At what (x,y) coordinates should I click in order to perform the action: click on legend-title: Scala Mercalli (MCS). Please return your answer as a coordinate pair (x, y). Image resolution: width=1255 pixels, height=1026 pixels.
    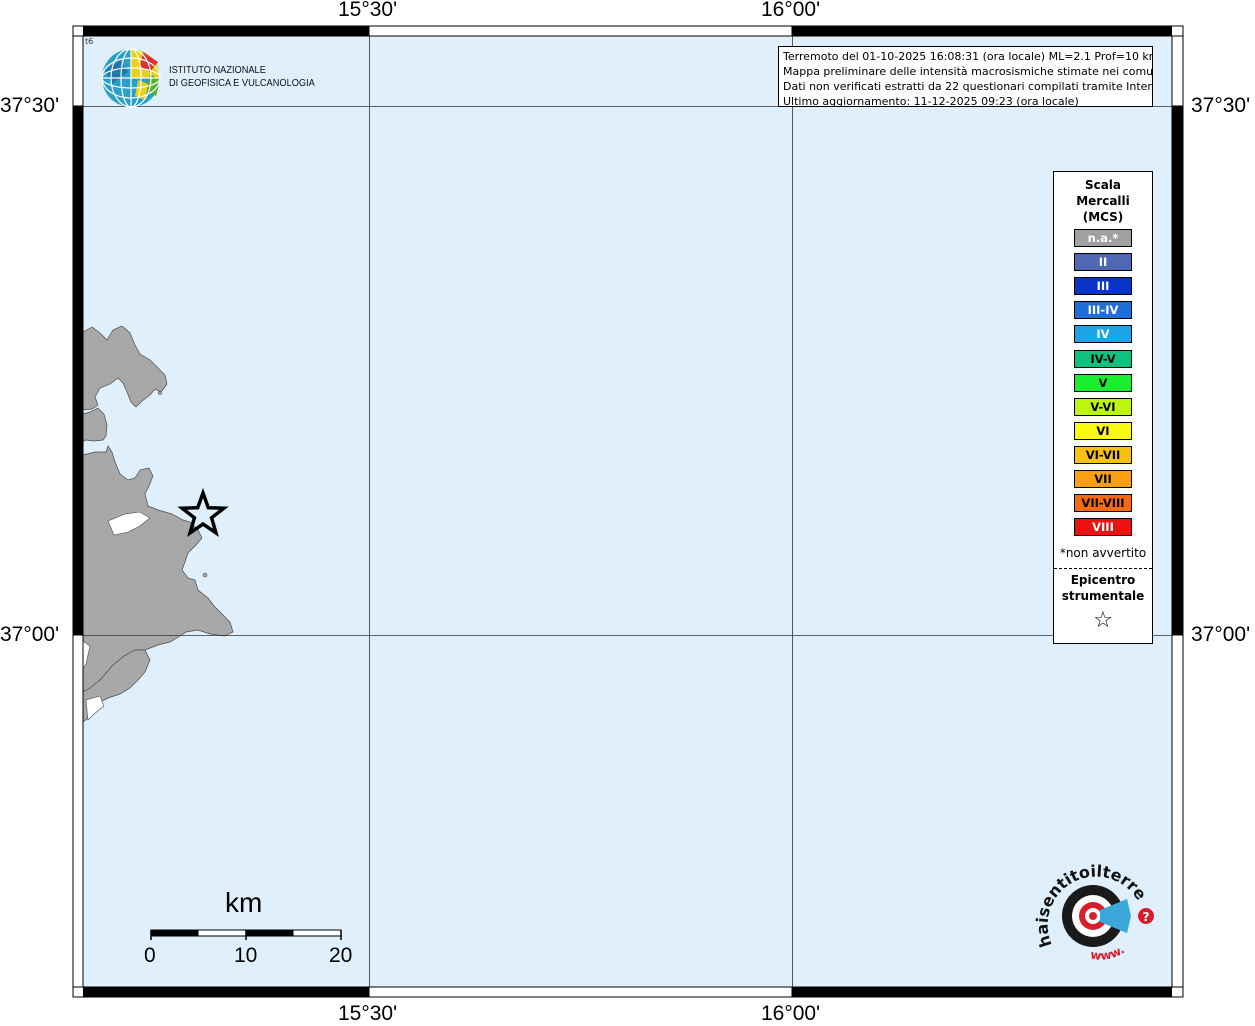
    Looking at the image, I should click on (1103, 201).